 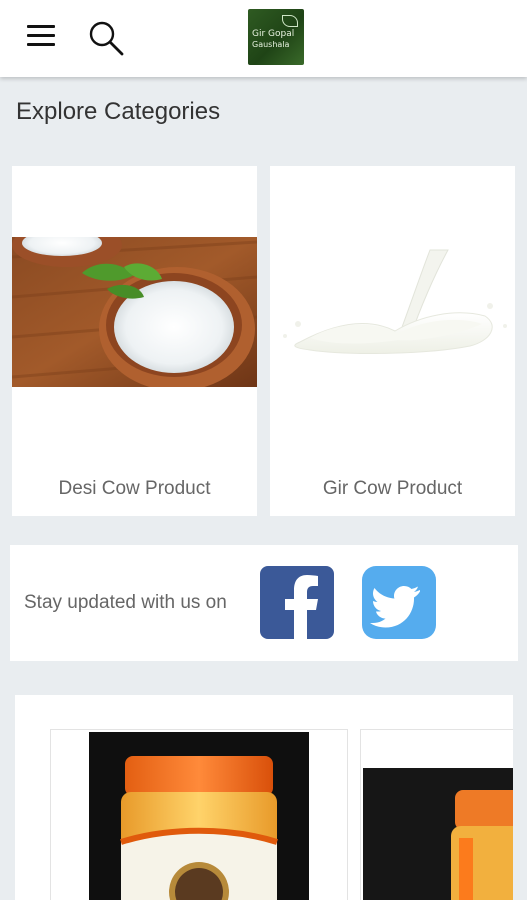 What do you see at coordinates (134, 312) in the screenshot?
I see `buttermilk-image` at bounding box center [134, 312].